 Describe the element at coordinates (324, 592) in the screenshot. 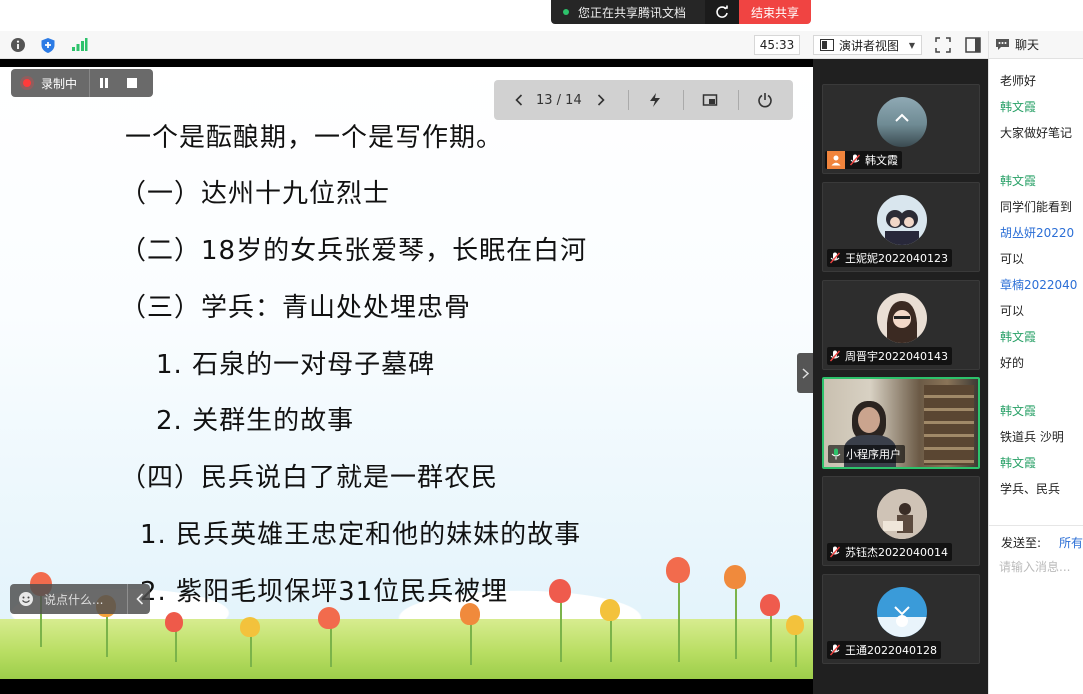

I see `slide-line-9: 2. 紫阳毛坝保坪31位民兵被埋` at that location.